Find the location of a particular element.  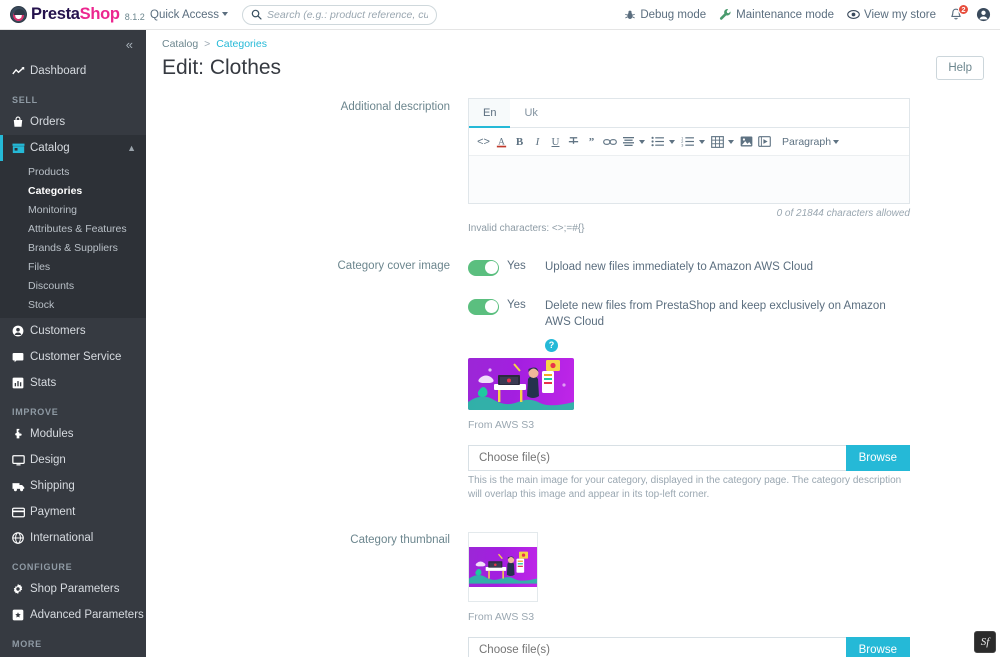

help-button: Help is located at coordinates (960, 68).